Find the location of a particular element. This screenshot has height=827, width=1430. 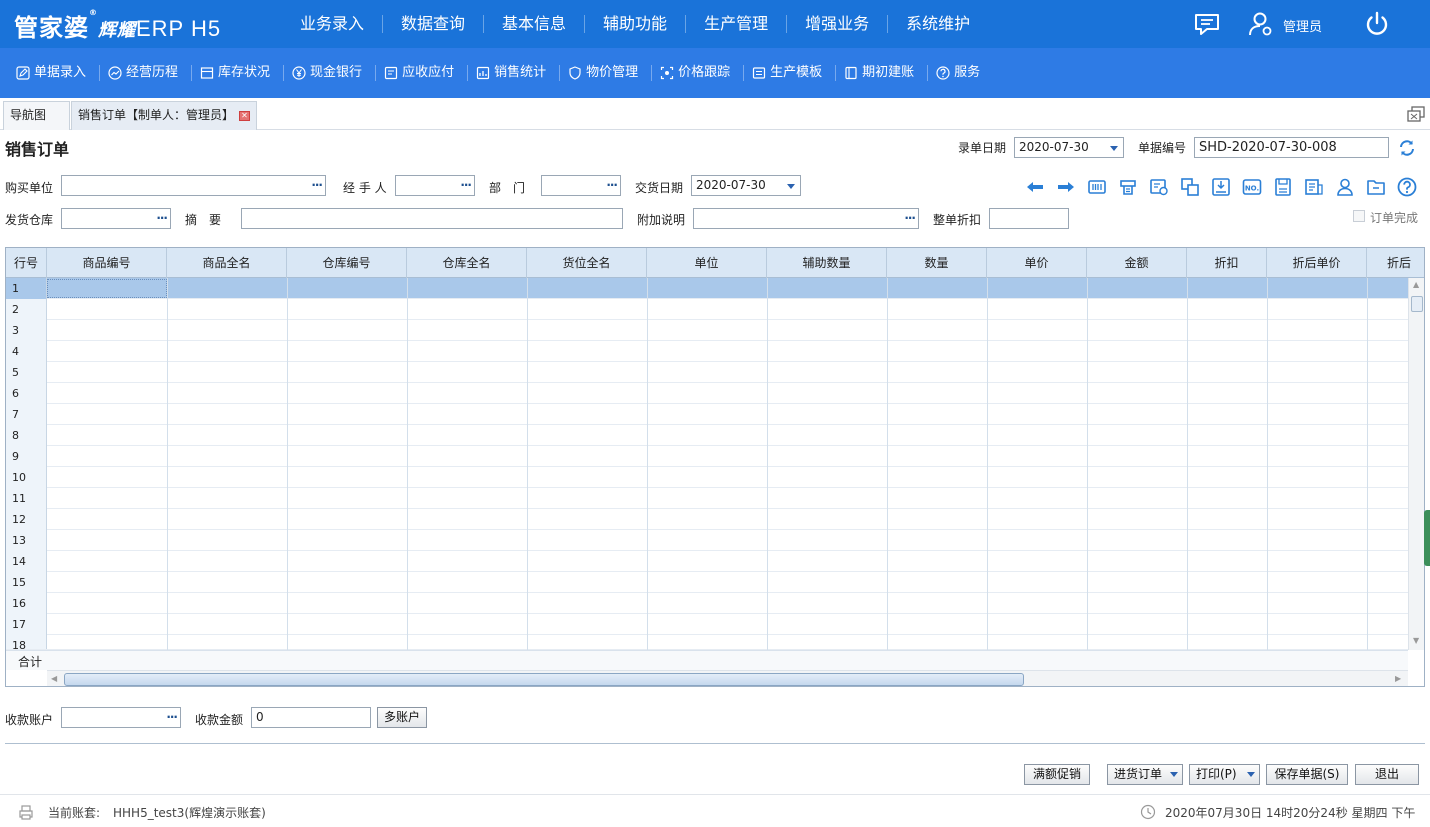

save-template-icon is located at coordinates (1283, 187).